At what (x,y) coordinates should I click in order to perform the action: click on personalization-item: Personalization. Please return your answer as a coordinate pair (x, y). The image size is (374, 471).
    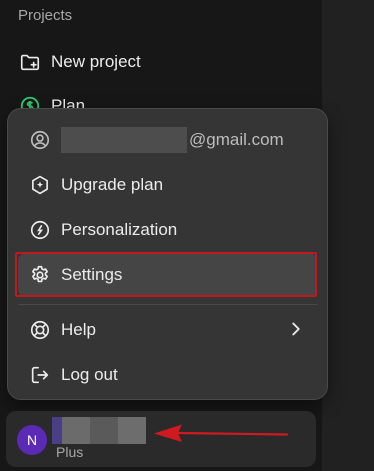
    Looking at the image, I should click on (167, 230).